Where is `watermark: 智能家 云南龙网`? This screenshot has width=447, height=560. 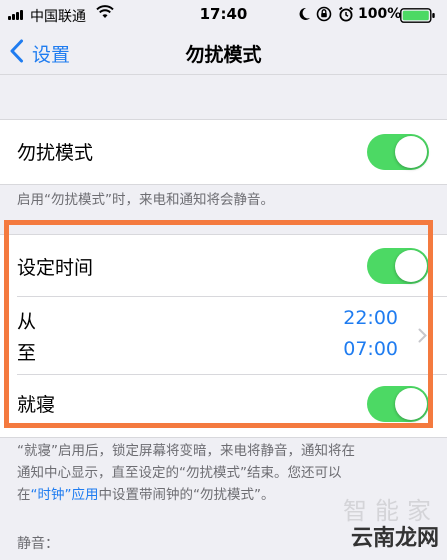 watermark: 智能家 云南龙网 is located at coordinates (391, 521).